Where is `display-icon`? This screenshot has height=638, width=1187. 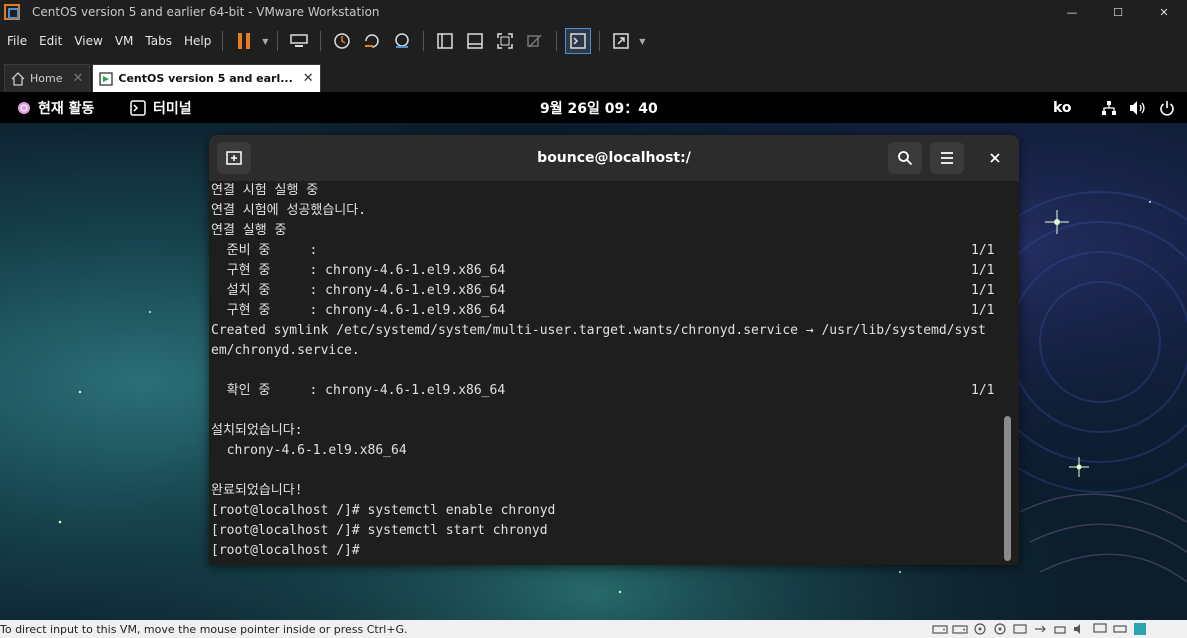 display-icon is located at coordinates (1100, 629).